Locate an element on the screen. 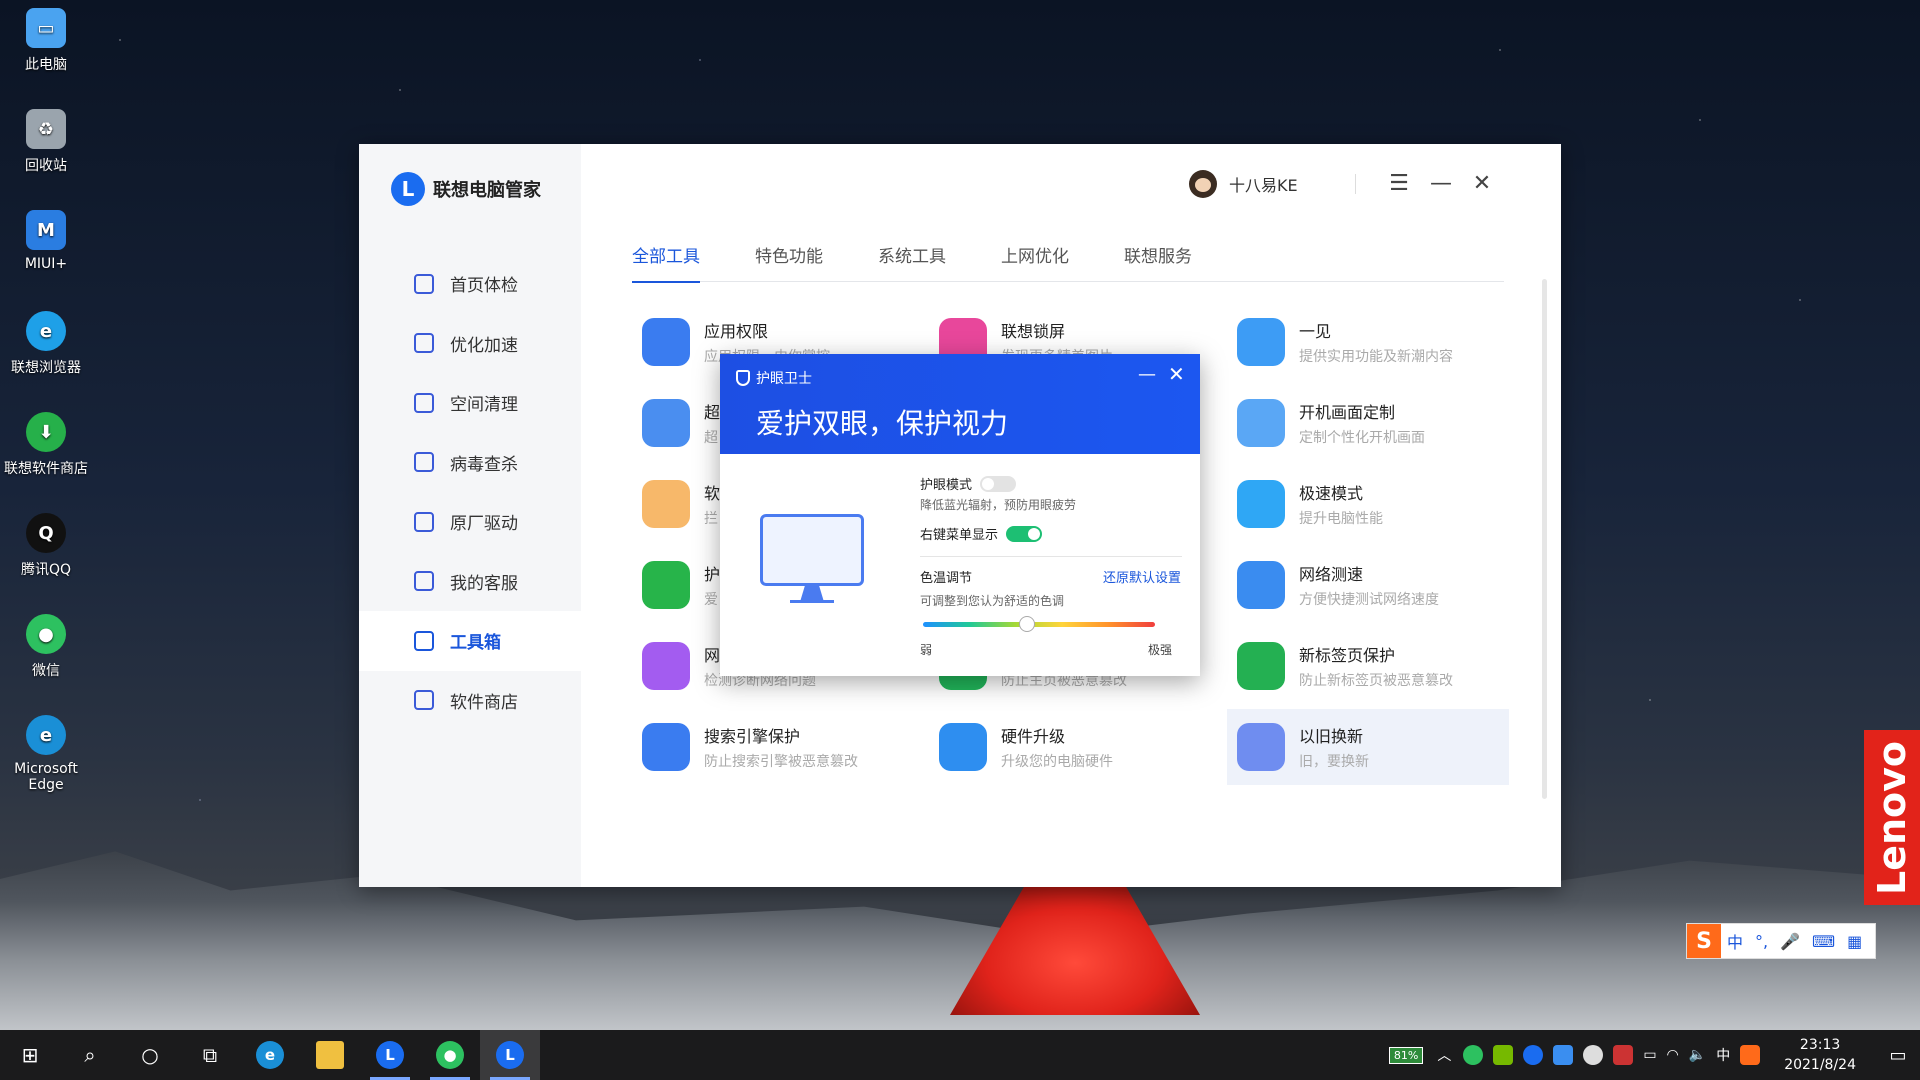 The width and height of the screenshot is (1920, 1080). cortana-button: ○ is located at coordinates (150, 1055).